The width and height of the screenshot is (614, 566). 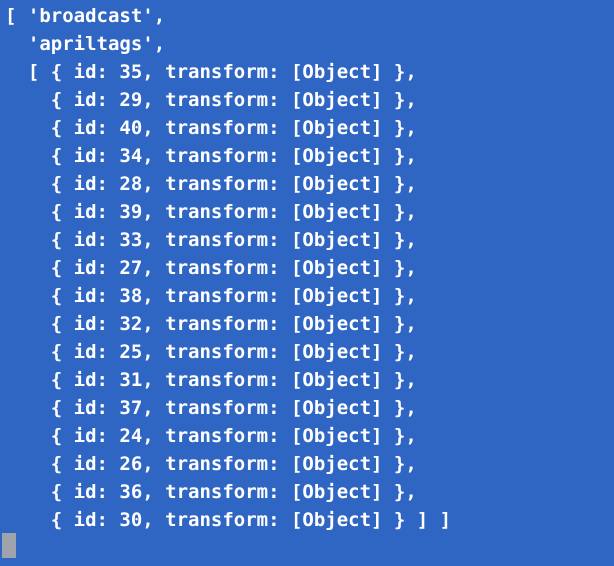 I want to click on output-line: { id: 36, transform: [Object] },, so click(x=211, y=492).